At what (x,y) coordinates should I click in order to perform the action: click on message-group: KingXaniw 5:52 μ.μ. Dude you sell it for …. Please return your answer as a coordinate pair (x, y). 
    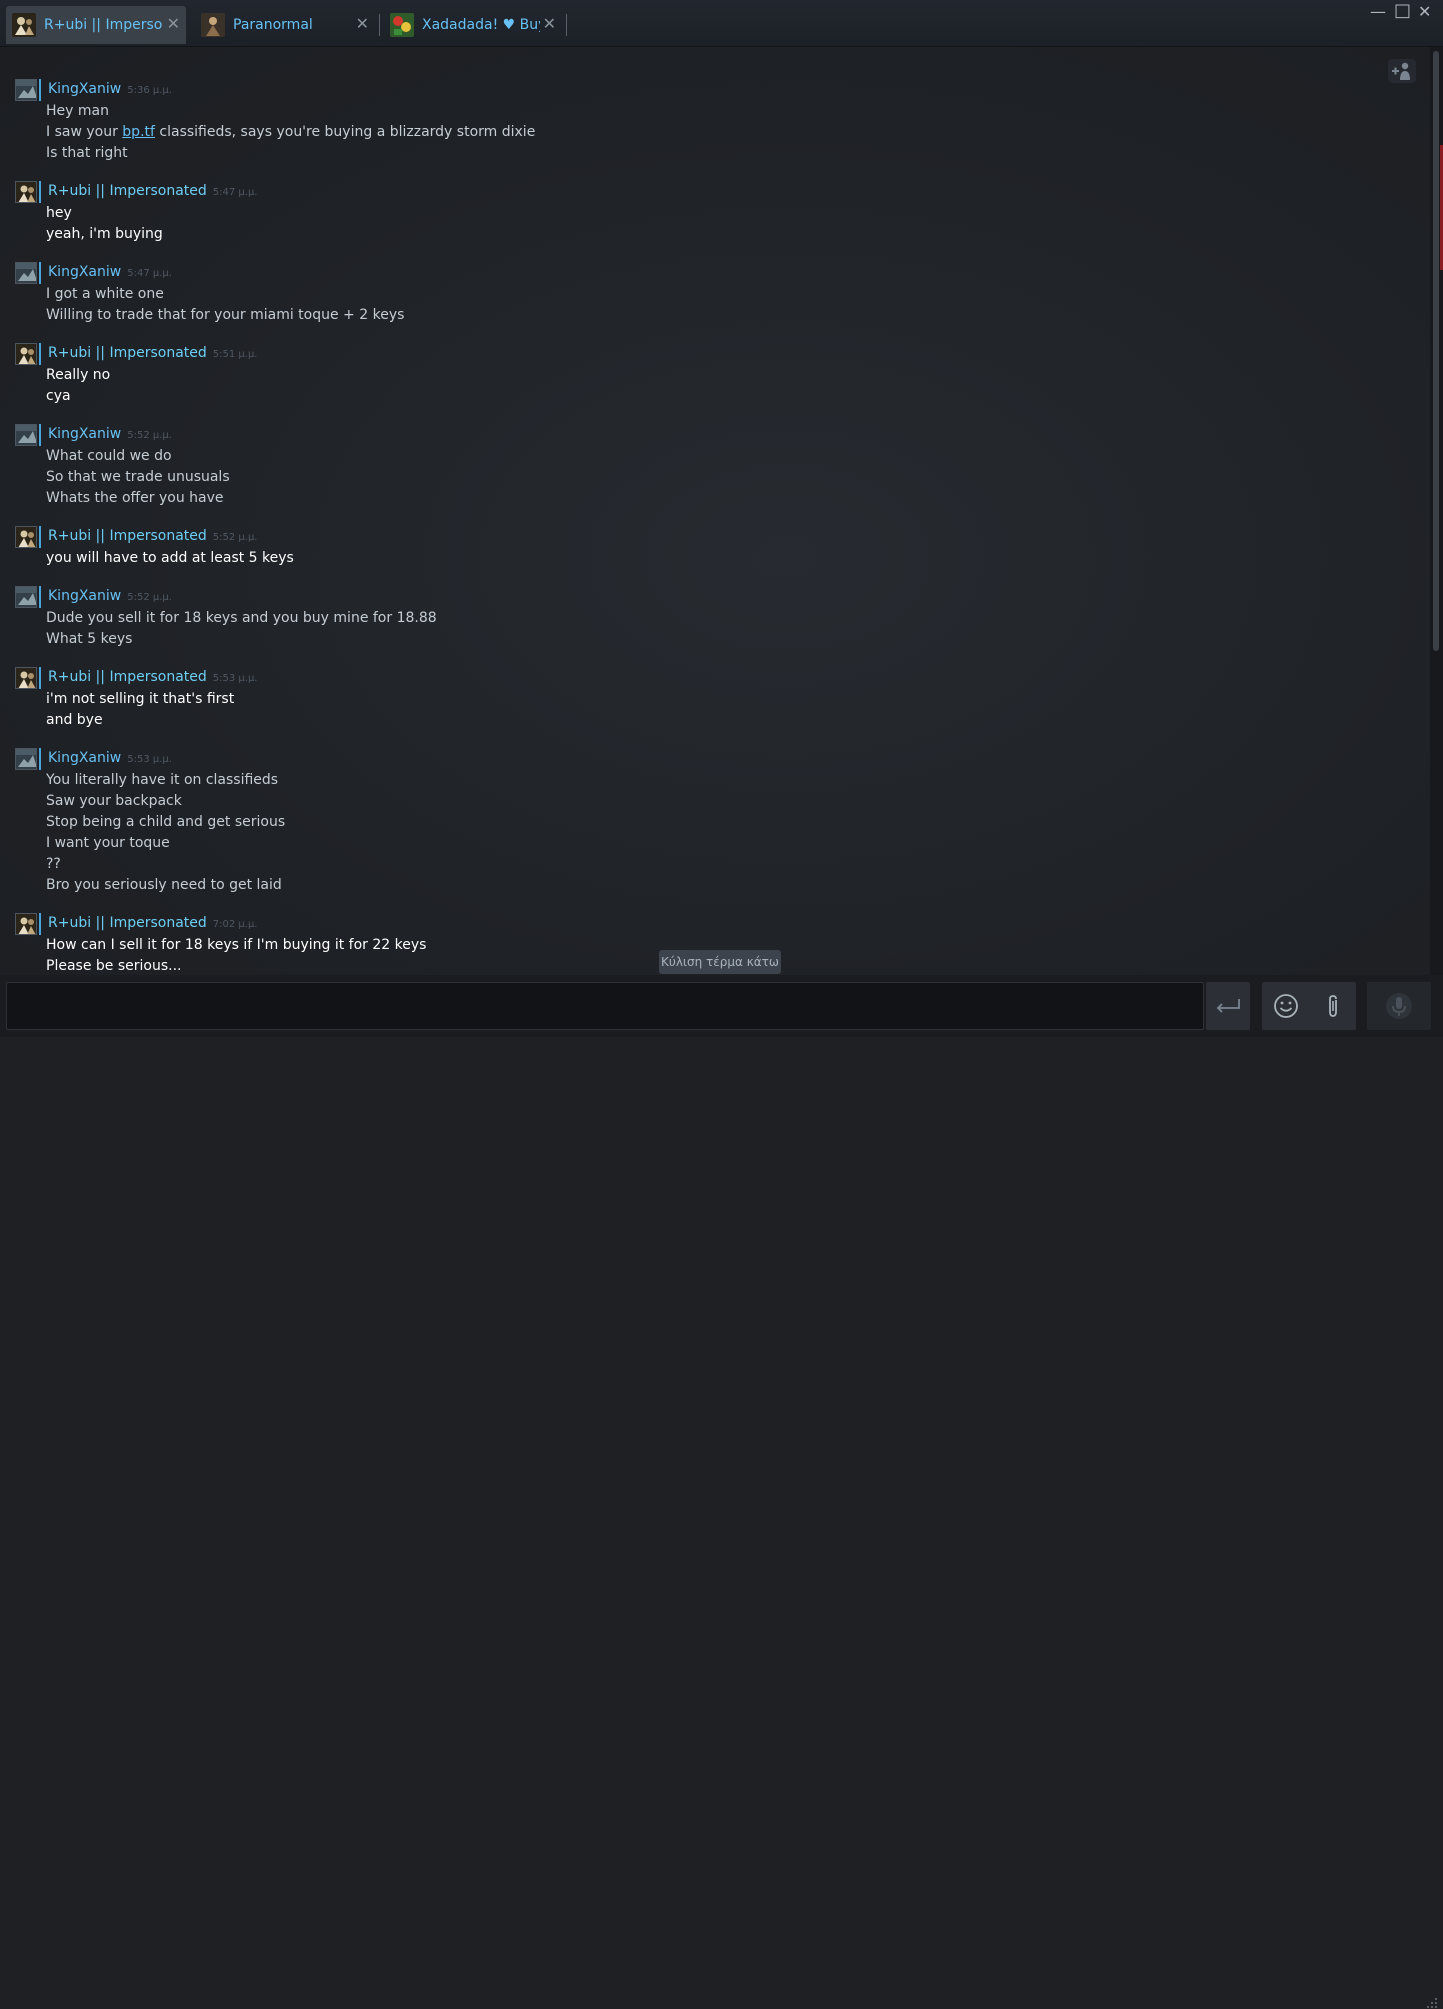
    Looking at the image, I should click on (450, 618).